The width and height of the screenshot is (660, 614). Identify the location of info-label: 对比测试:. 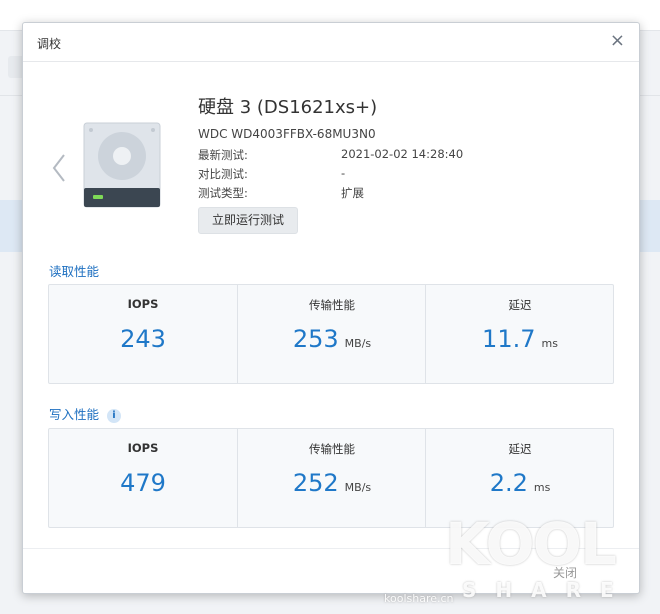
(223, 174).